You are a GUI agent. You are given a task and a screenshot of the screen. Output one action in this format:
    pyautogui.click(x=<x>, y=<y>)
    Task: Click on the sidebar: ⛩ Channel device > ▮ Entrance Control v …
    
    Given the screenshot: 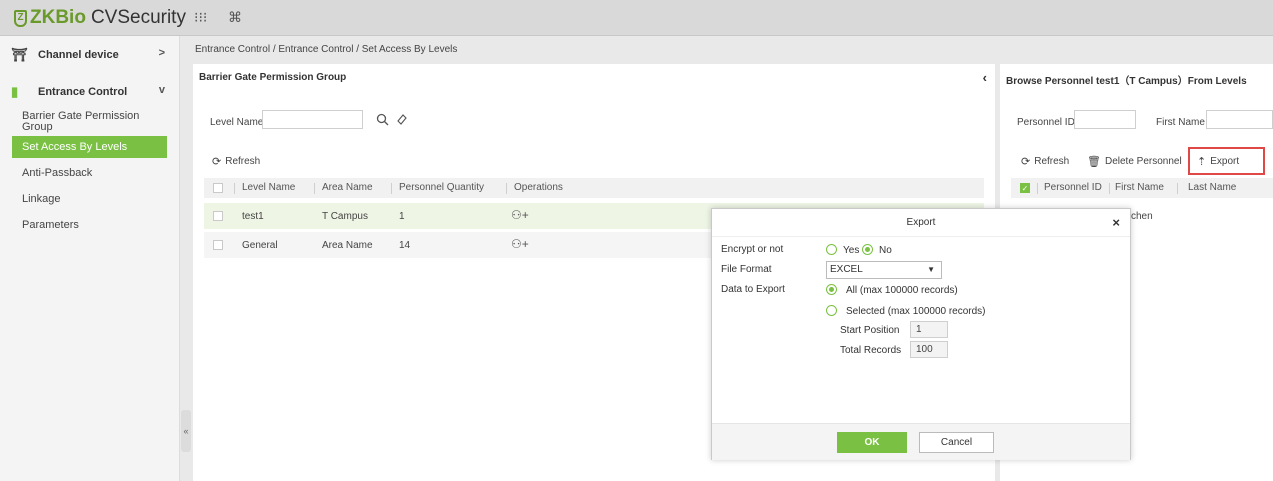 What is the action you would take?
    pyautogui.click(x=90, y=258)
    